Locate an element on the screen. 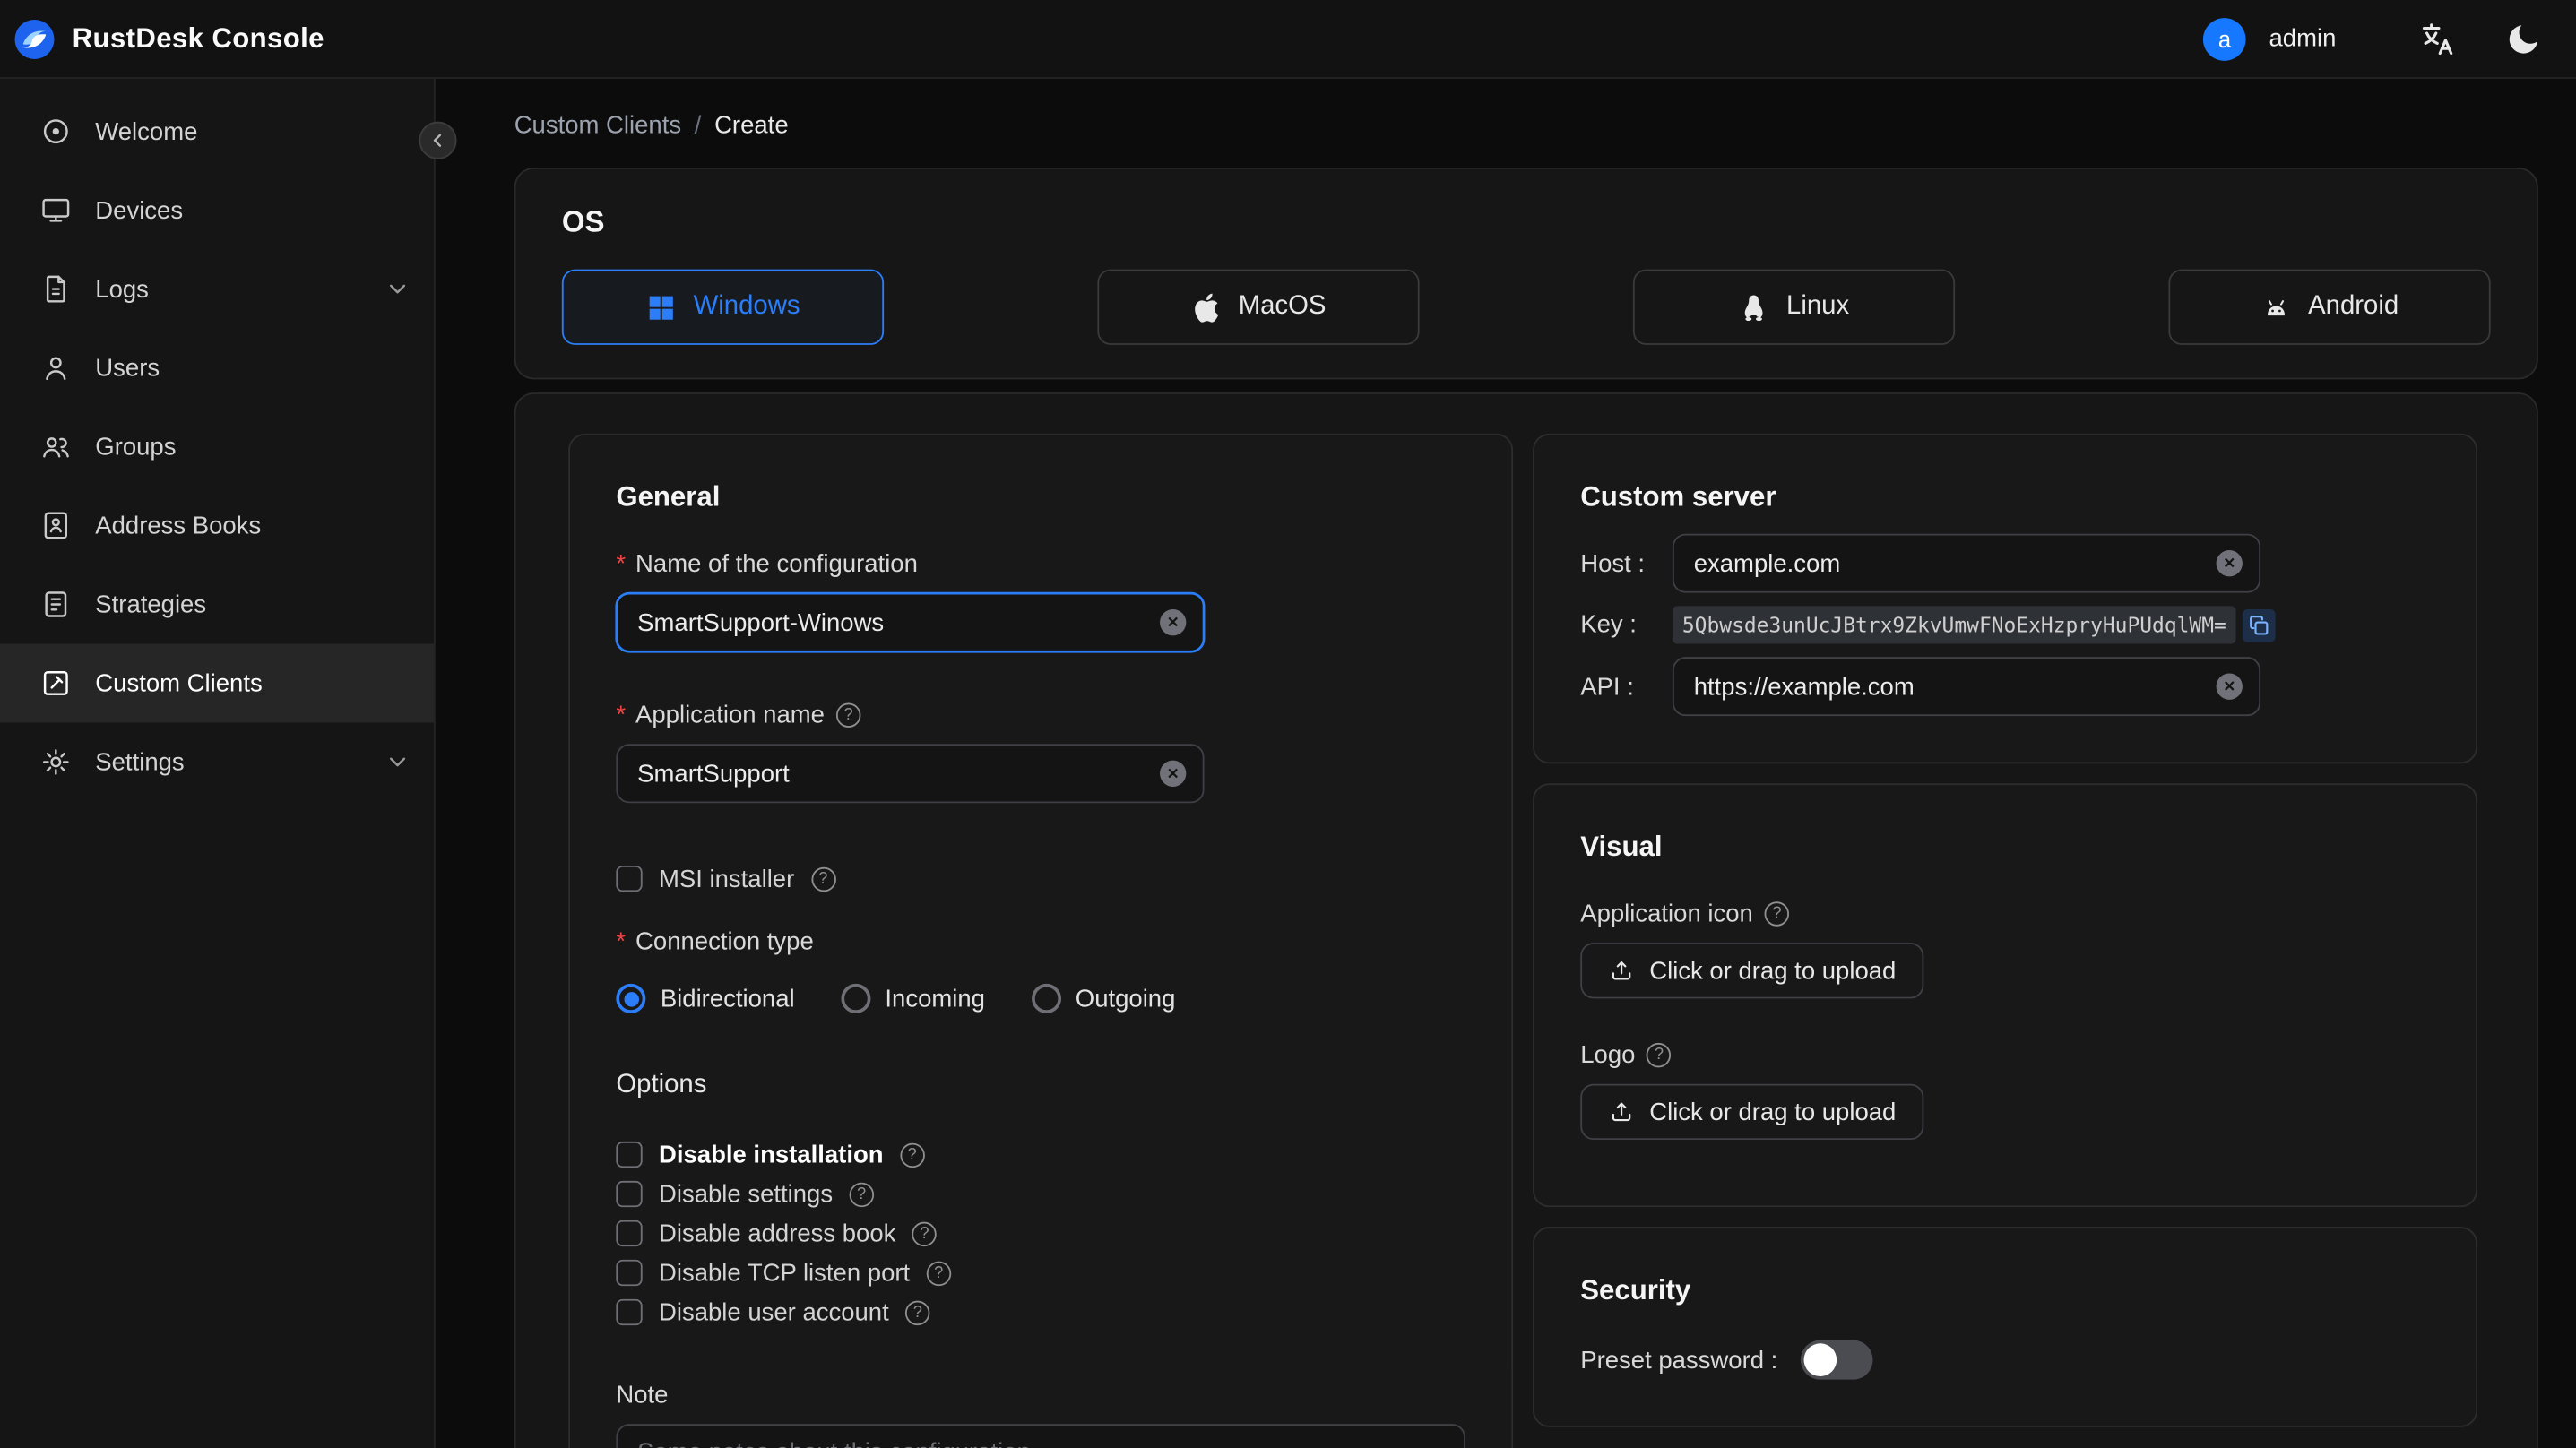 This screenshot has height=1448, width=2576. os-panel-title: OS is located at coordinates (583, 222).